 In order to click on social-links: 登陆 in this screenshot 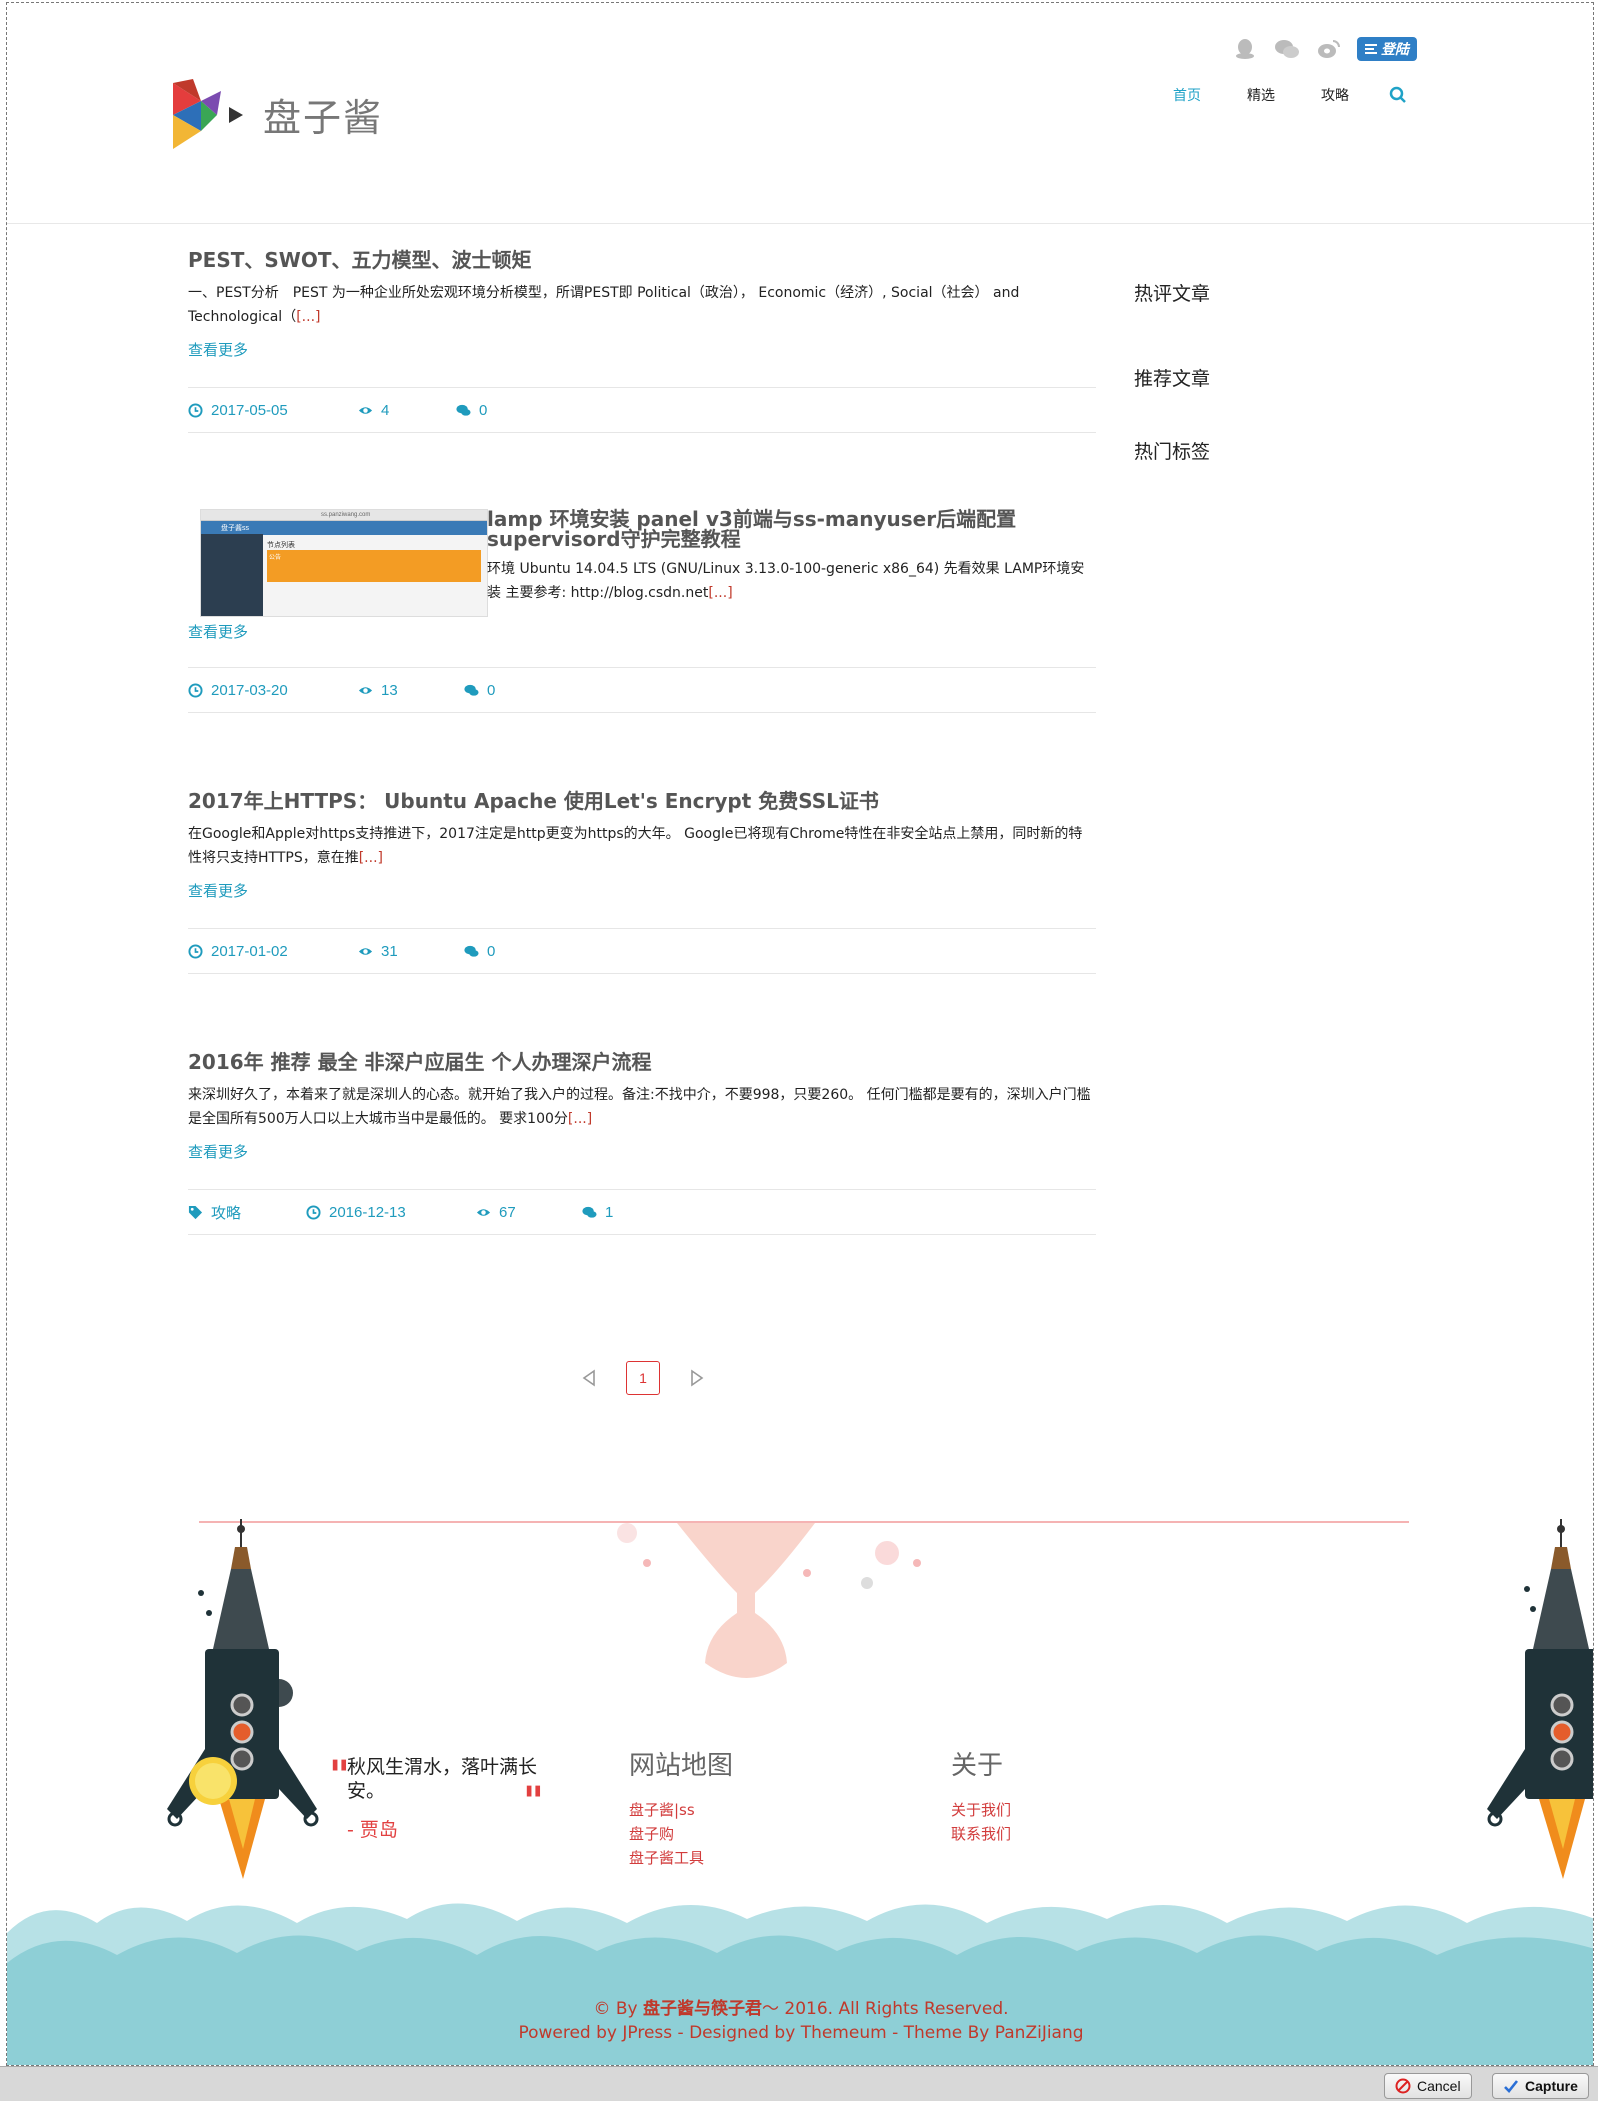, I will do `click(1324, 49)`.